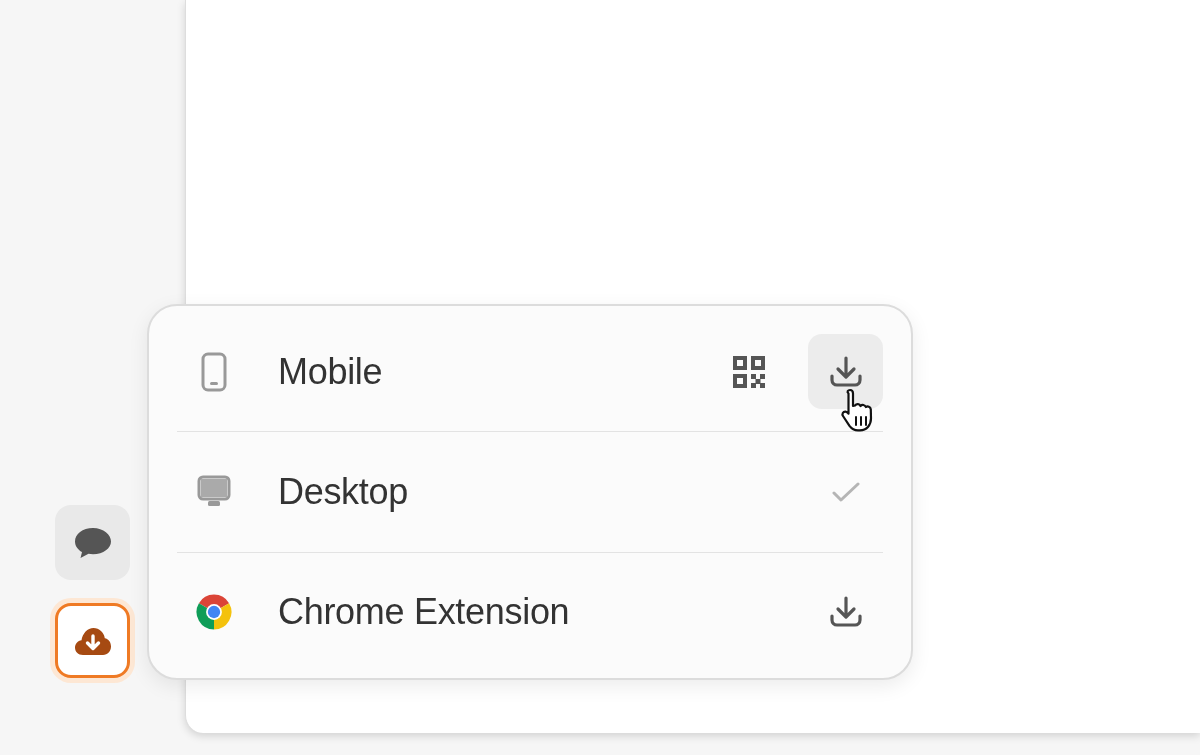  What do you see at coordinates (748, 371) in the screenshot?
I see `qr-code-icon` at bounding box center [748, 371].